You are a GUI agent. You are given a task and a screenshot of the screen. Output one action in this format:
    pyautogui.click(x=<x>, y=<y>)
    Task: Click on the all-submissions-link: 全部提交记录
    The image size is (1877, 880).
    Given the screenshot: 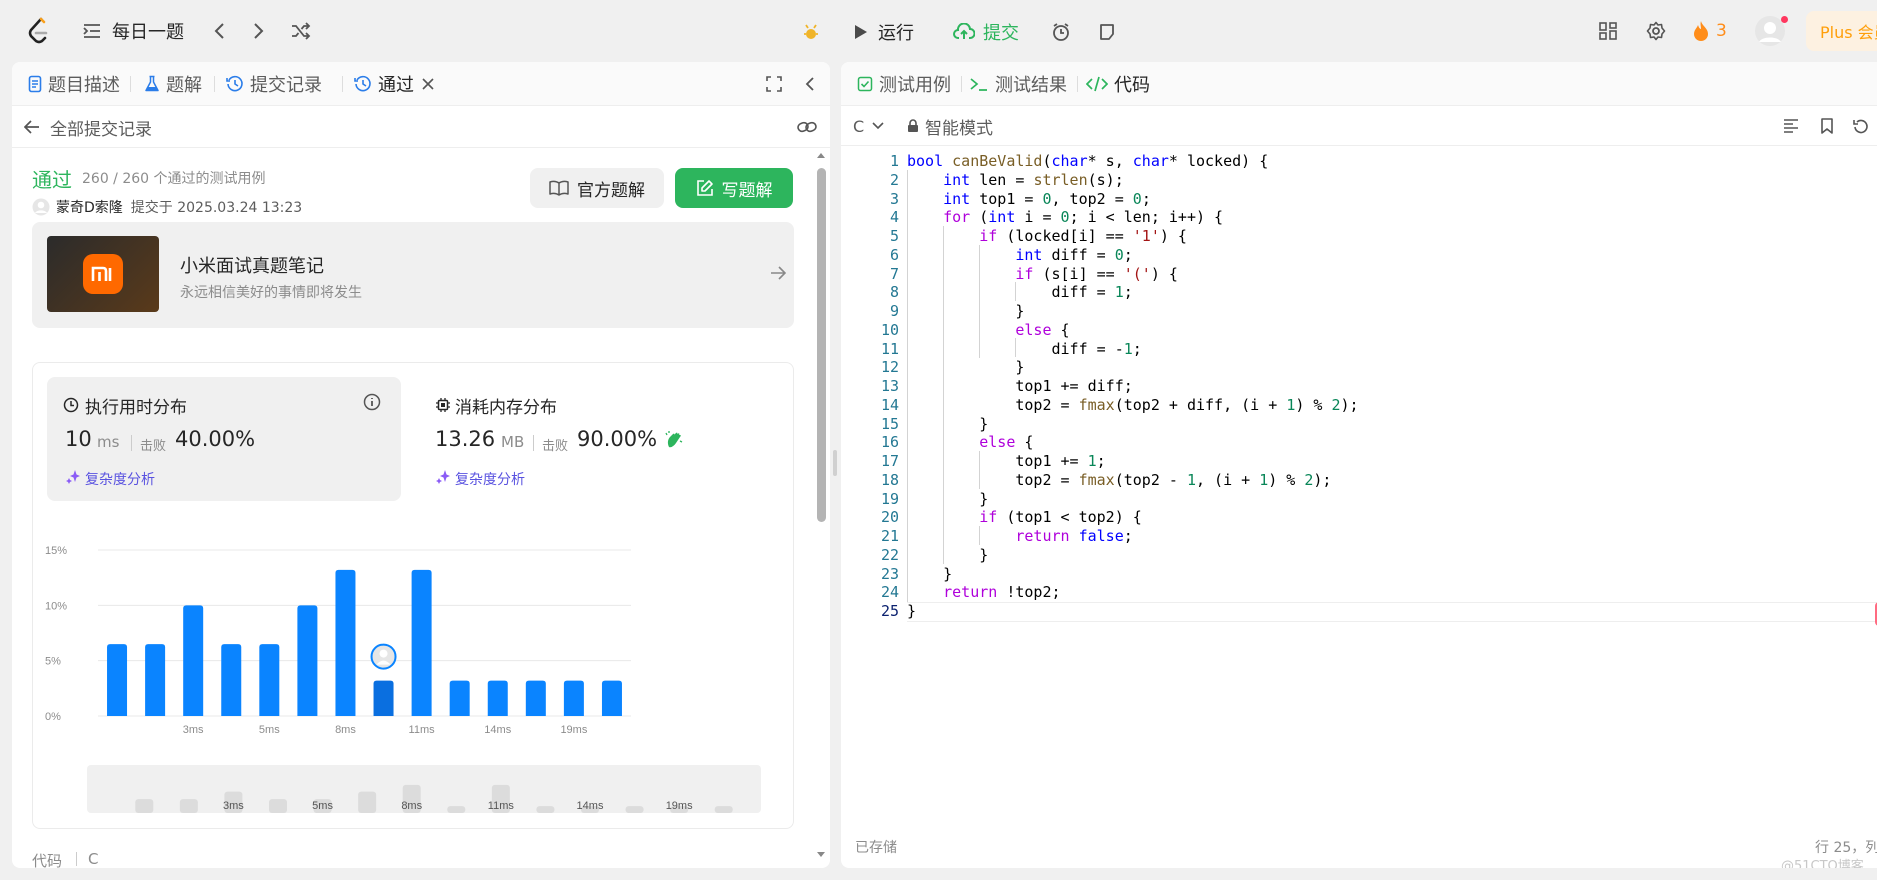 What is the action you would take?
    pyautogui.click(x=88, y=127)
    